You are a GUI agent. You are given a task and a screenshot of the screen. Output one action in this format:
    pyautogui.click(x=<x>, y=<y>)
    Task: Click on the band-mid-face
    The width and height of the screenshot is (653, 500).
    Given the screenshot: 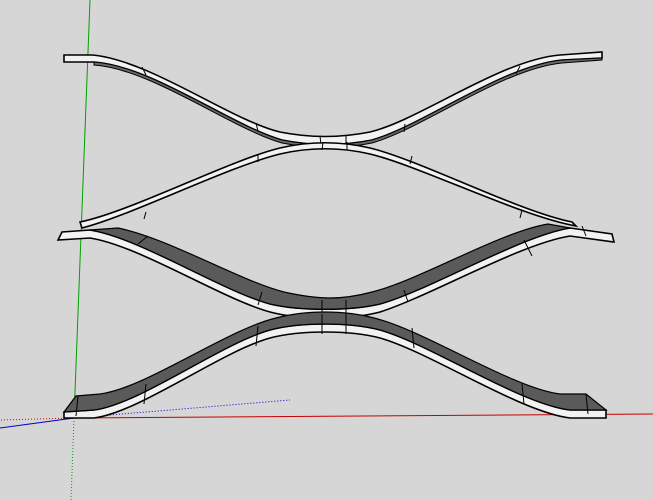 What is the action you would take?
    pyautogui.click(x=328, y=185)
    